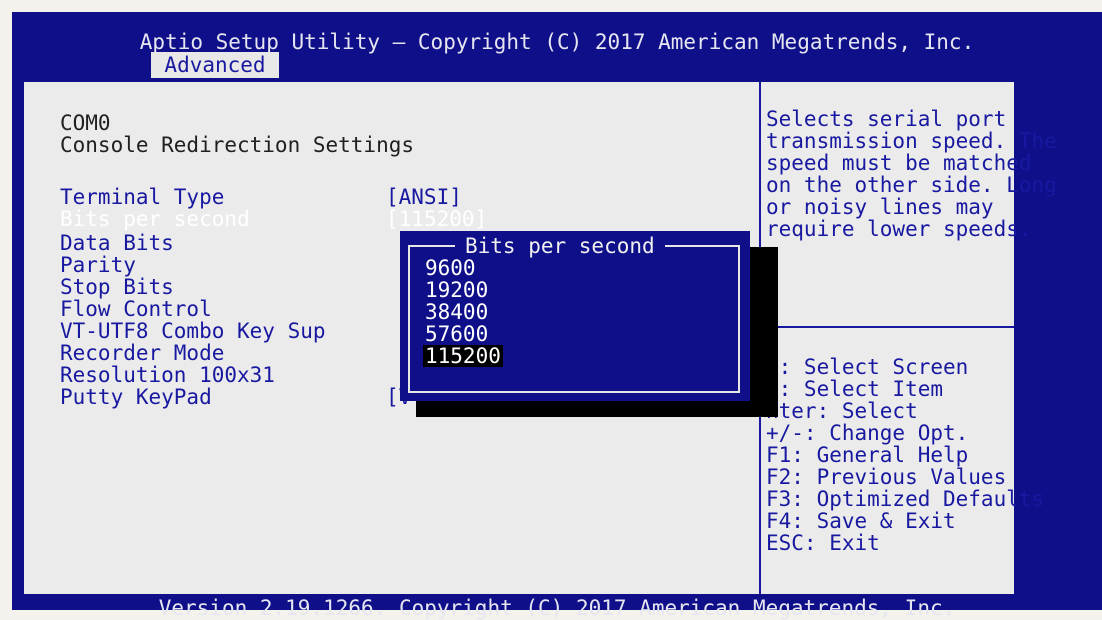  Describe the element at coordinates (85, 123) in the screenshot. I see `section-title: COM0` at that location.